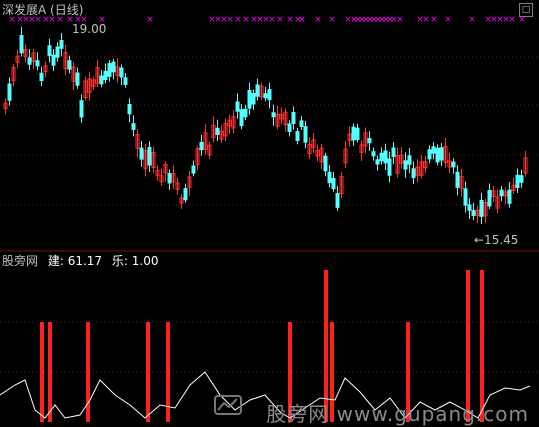 This screenshot has width=539, height=427. What do you see at coordinates (89, 29) in the screenshot?
I see `high-price-label: 19.00` at bounding box center [89, 29].